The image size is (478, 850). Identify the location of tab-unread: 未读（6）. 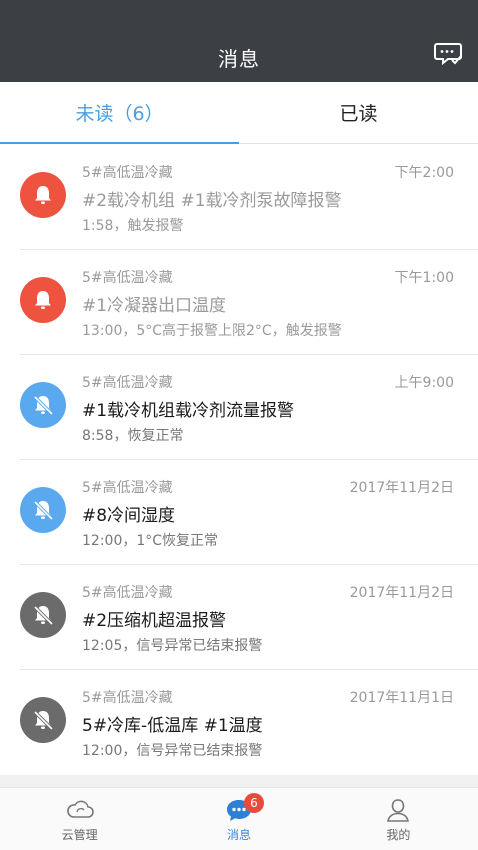
(119, 113).